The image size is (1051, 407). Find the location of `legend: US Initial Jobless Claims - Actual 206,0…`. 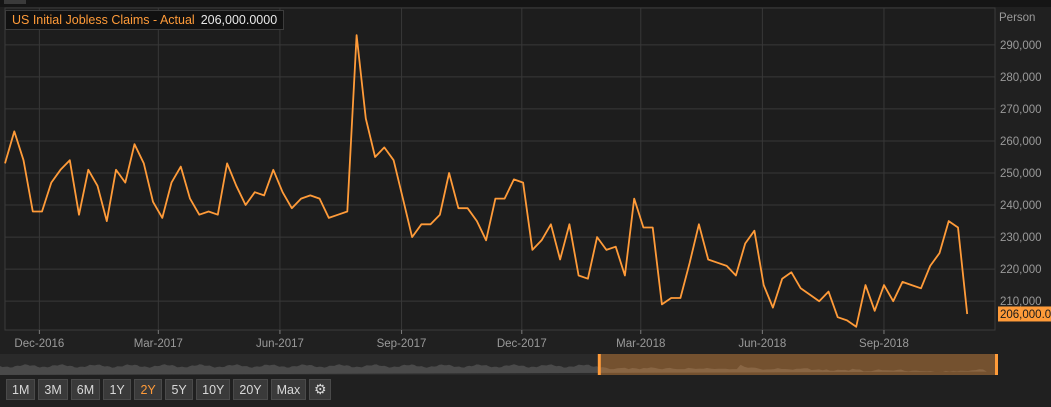

legend: US Initial Jobless Claims - Actual 206,0… is located at coordinates (145, 20).